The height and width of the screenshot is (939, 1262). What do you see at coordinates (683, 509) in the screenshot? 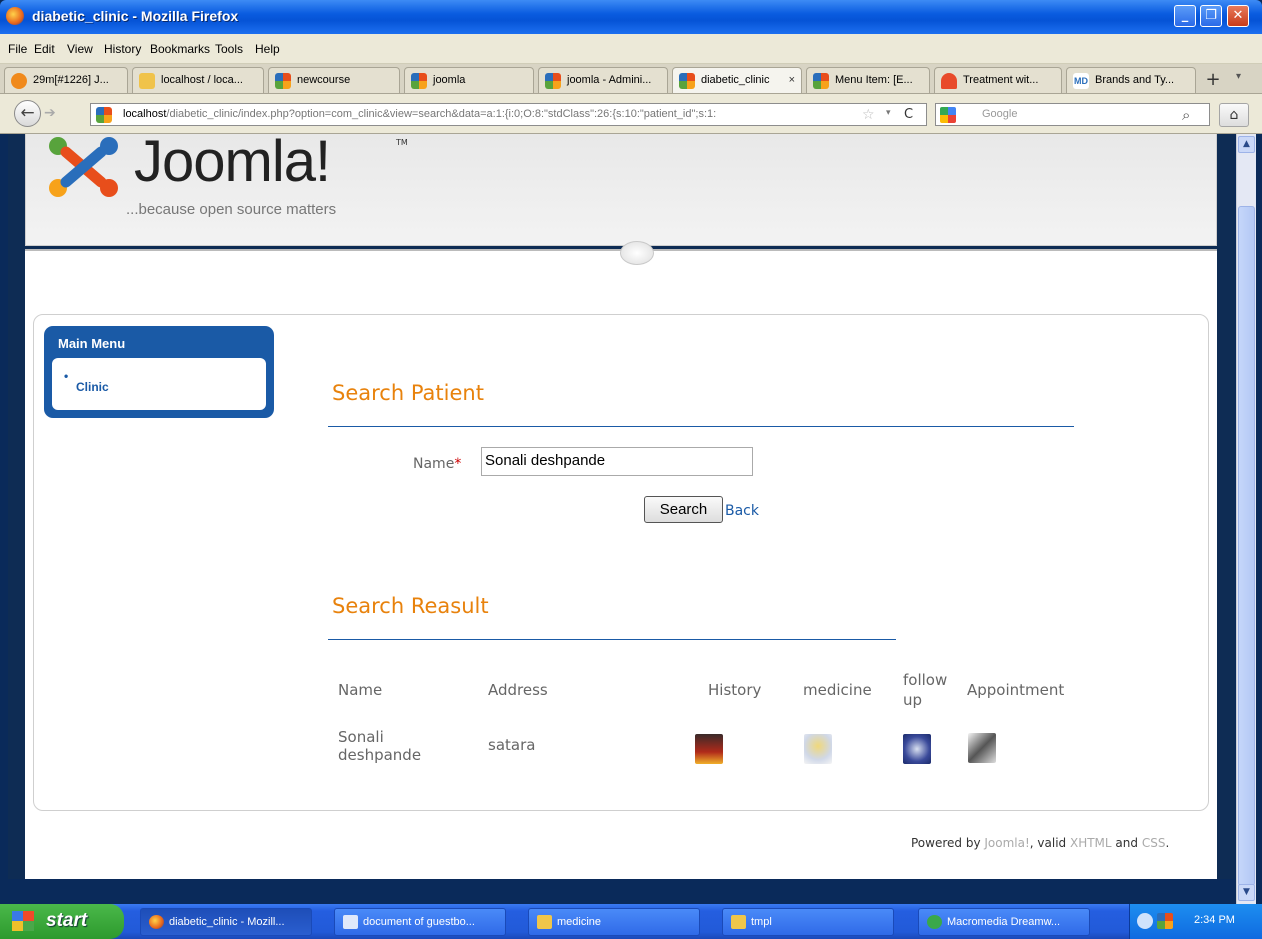
I see `search-button: Search` at bounding box center [683, 509].